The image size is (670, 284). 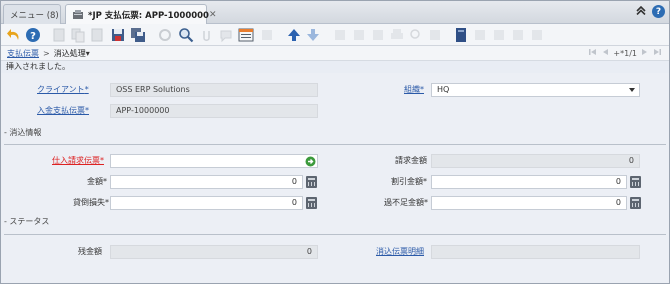 I want to click on attachment-icon, so click(x=207, y=35).